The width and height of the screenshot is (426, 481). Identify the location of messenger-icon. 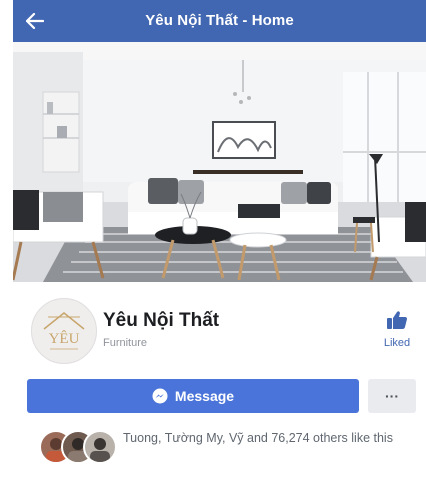
(160, 396).